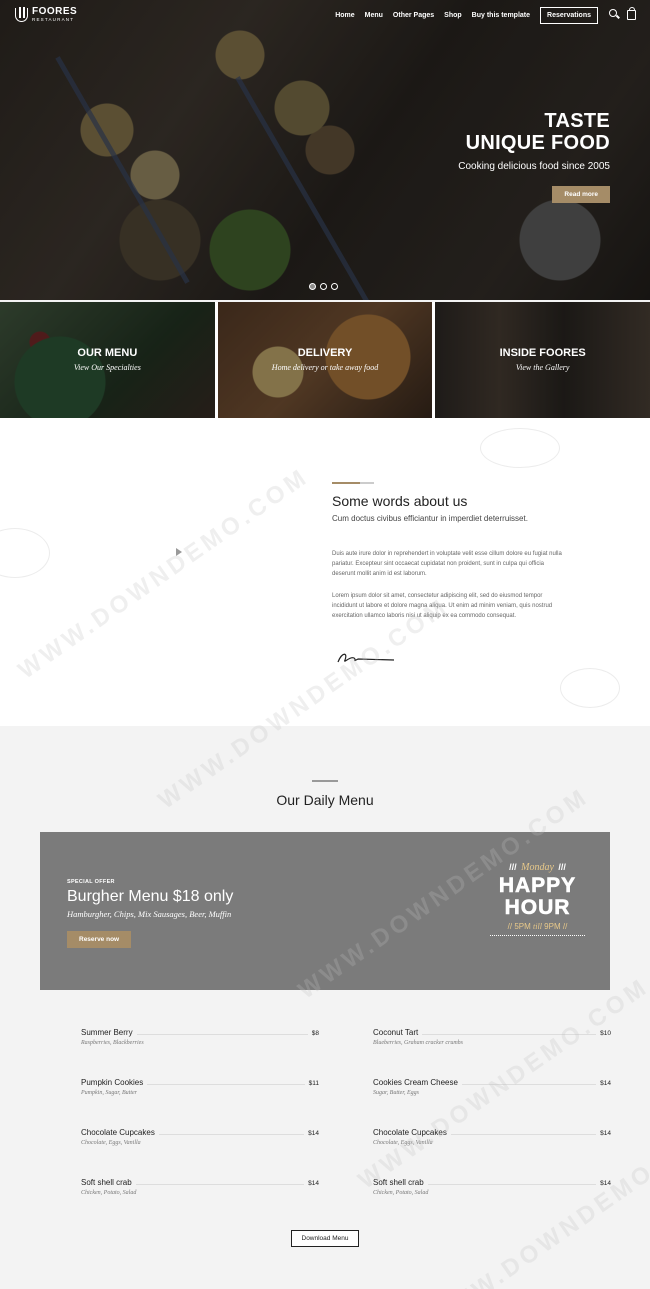  I want to click on menu-item-price: $8, so click(315, 1033).